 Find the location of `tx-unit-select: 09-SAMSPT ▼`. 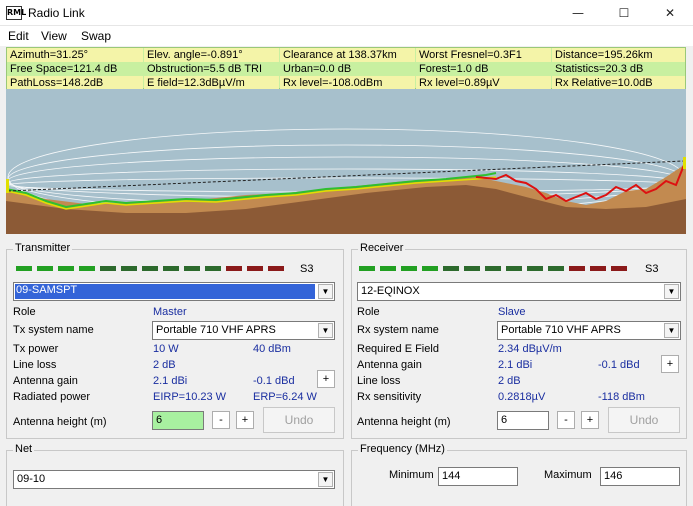

tx-unit-select: 09-SAMSPT ▼ is located at coordinates (174, 291).